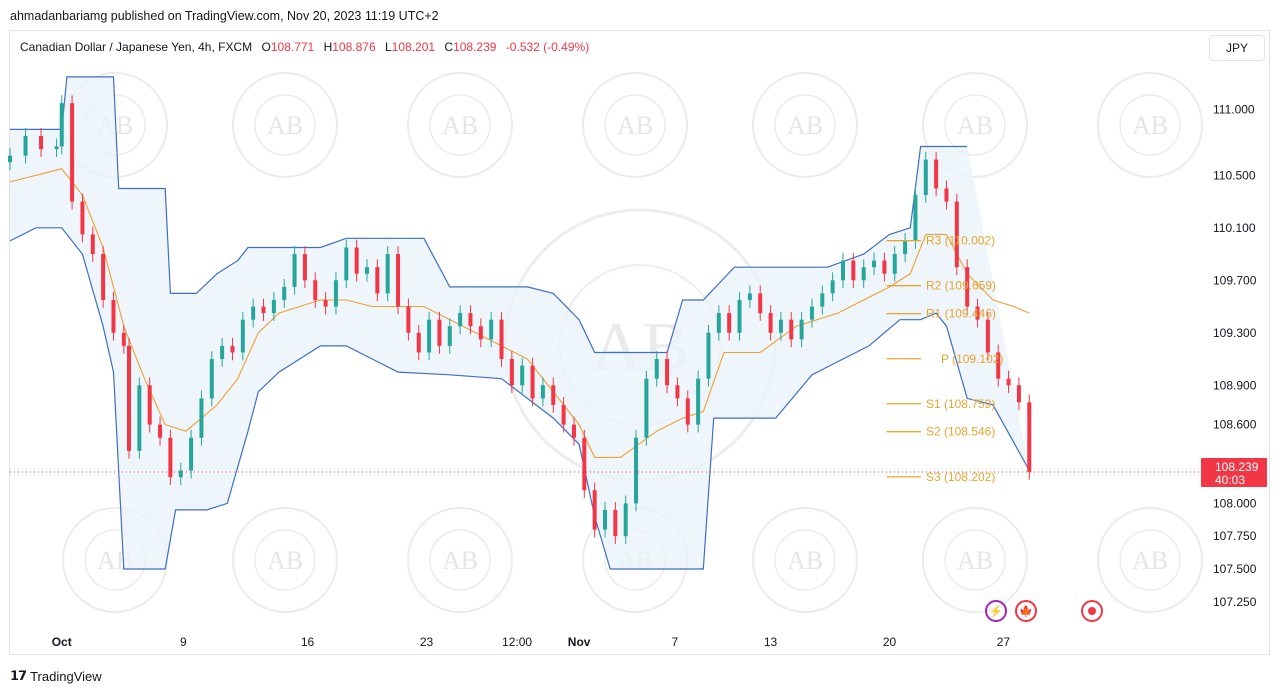 Image resolution: width=1280 pixels, height=695 pixels. Describe the element at coordinates (136, 47) in the screenshot. I see `symbol-name: Canadian Dollar / Japanese Yen, 4h, FXCM` at that location.